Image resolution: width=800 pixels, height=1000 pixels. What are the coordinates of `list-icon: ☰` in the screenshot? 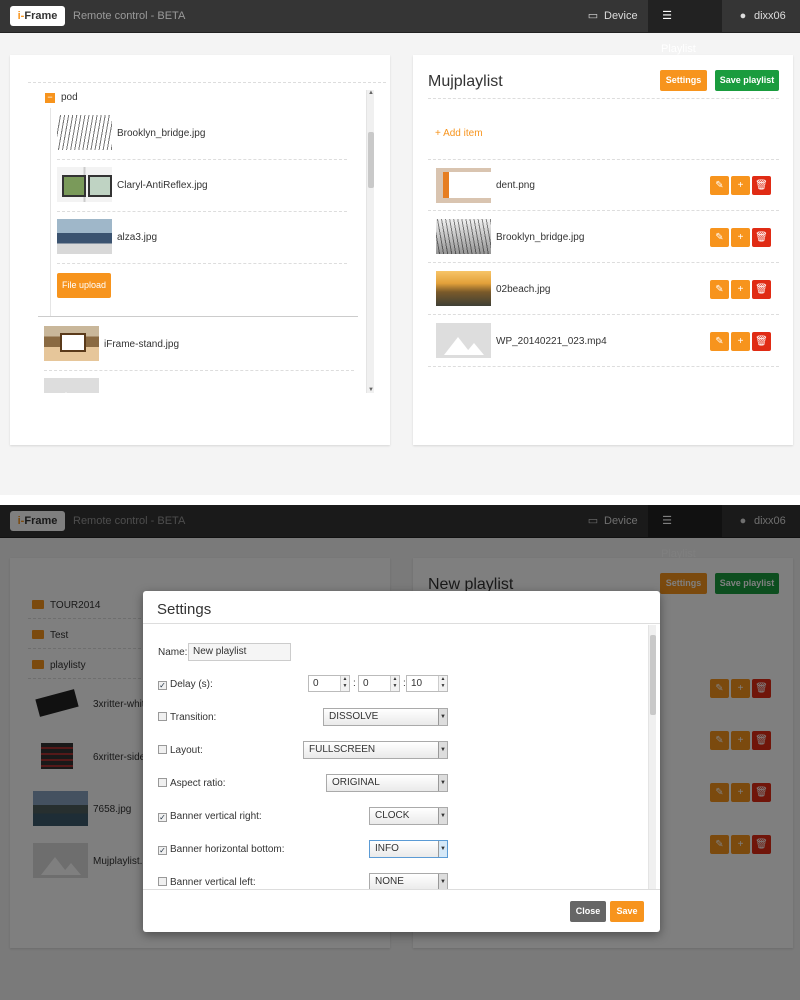 It's located at (667, 16).